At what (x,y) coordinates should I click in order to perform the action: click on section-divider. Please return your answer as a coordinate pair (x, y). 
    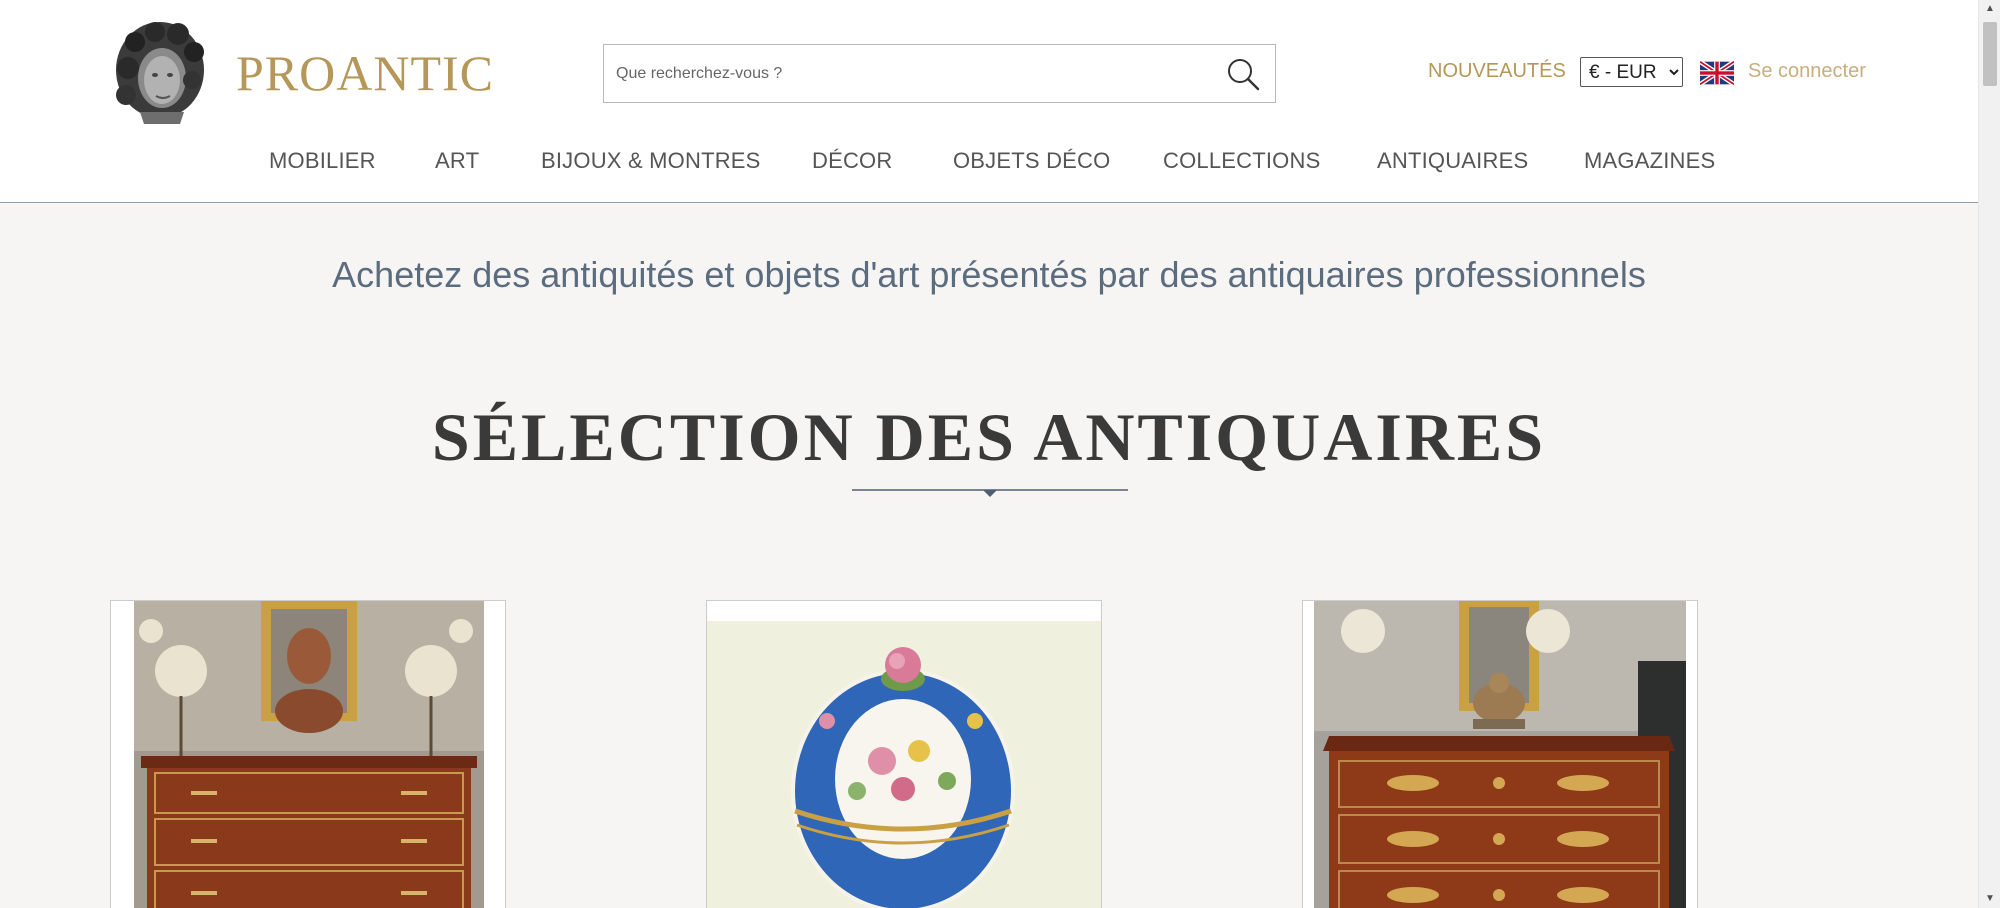
    Looking at the image, I should click on (990, 493).